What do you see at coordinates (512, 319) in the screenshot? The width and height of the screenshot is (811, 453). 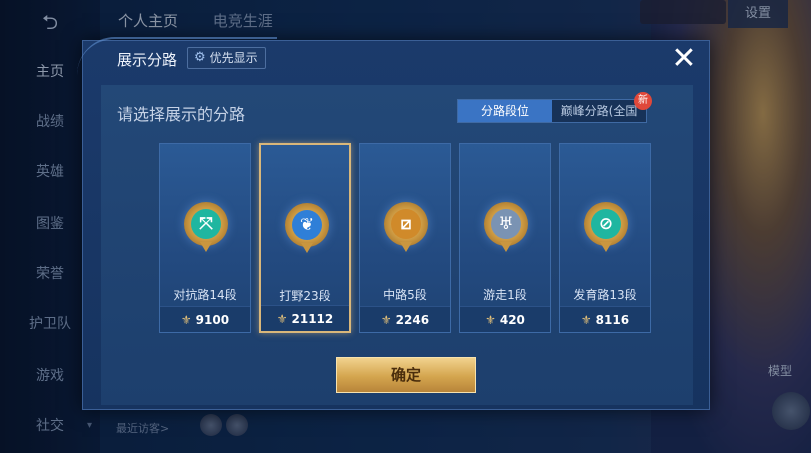 I see `score-value: 420` at bounding box center [512, 319].